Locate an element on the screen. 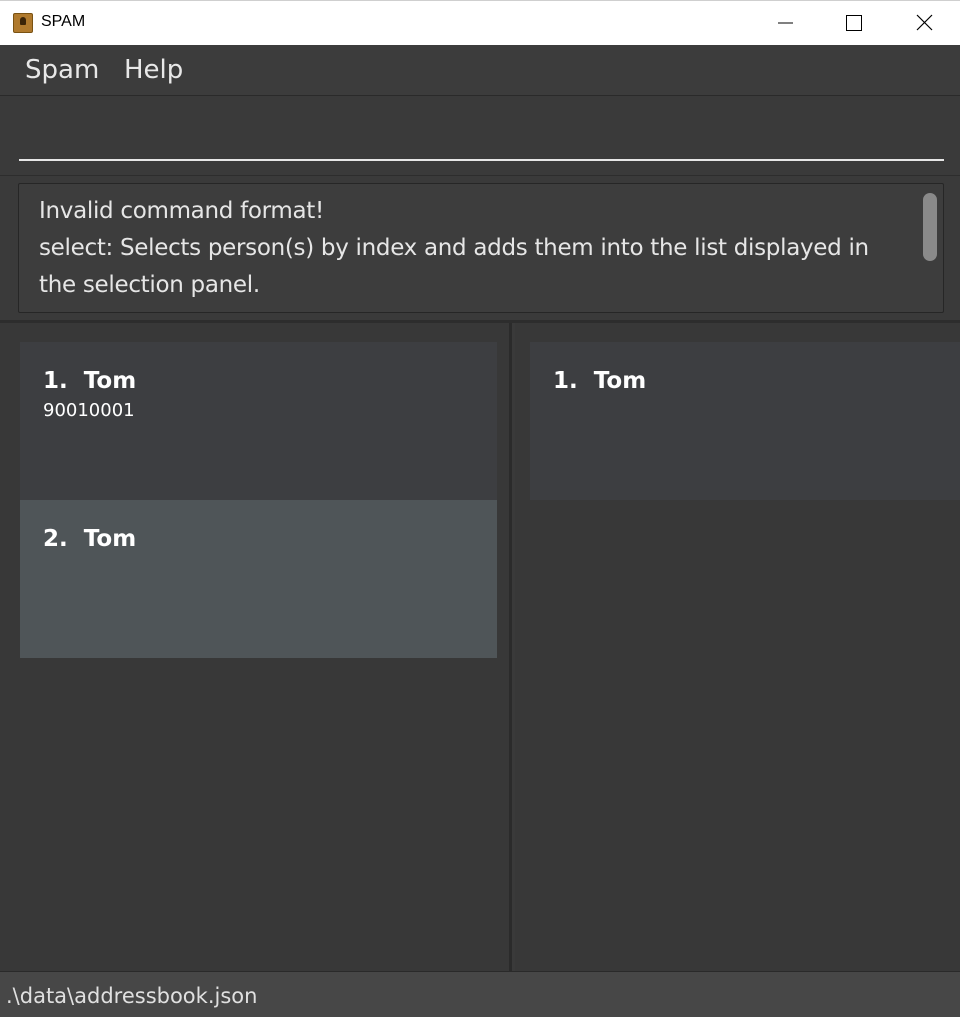 Image resolution: width=960 pixels, height=1017 pixels. window-title: SPAM is located at coordinates (63, 21).